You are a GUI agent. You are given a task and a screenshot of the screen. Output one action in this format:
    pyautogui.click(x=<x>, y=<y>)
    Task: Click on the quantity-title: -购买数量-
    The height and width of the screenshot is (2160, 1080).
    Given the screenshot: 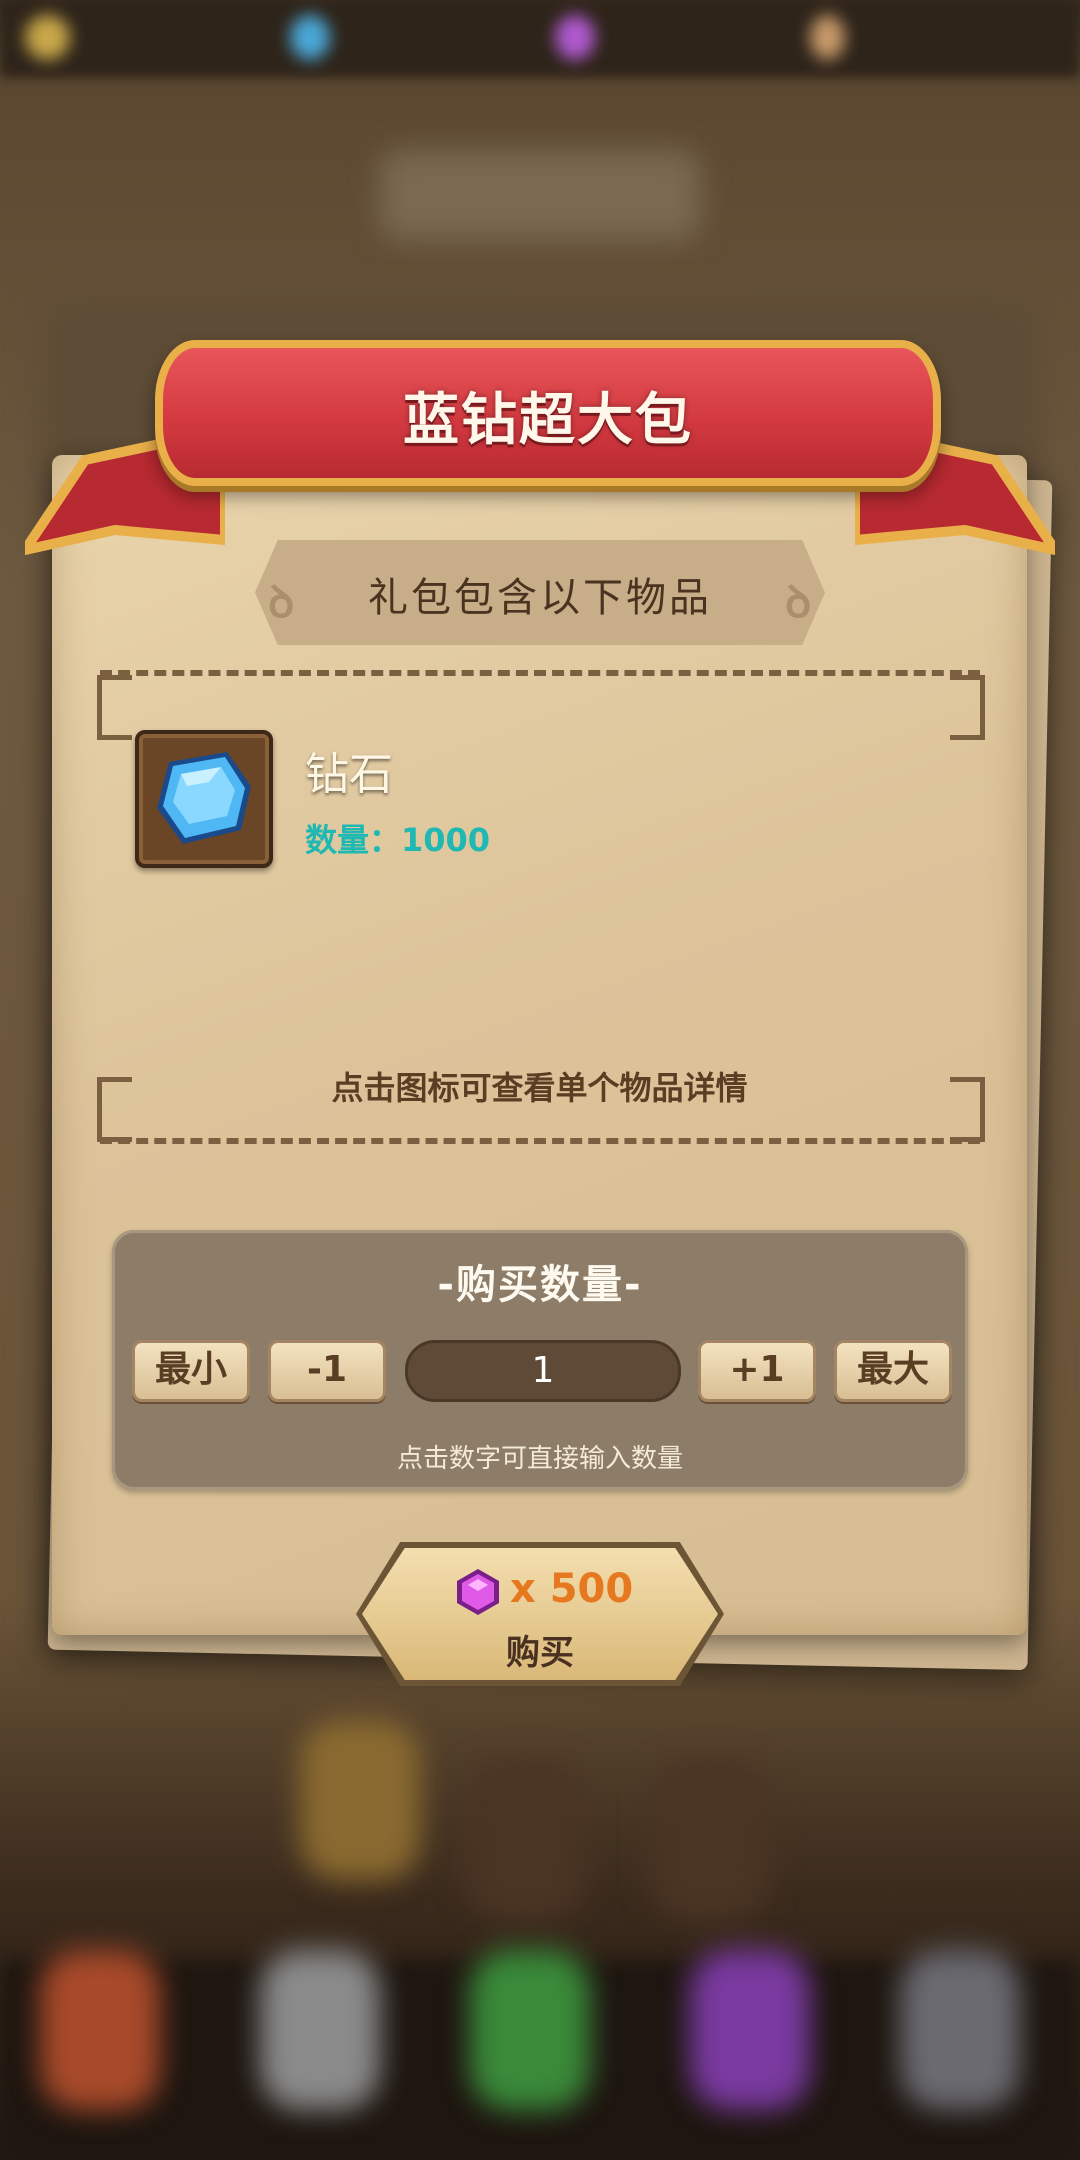 What is the action you would take?
    pyautogui.click(x=540, y=1285)
    